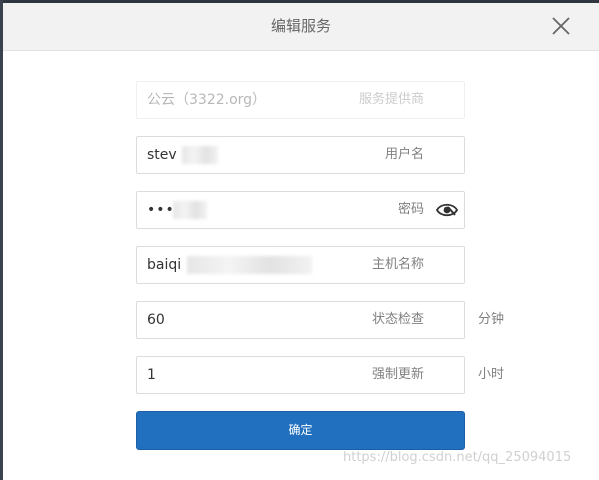 This screenshot has height=480, width=599. I want to click on provider-field: 公云（3322.org） 服务提供商, so click(300, 100).